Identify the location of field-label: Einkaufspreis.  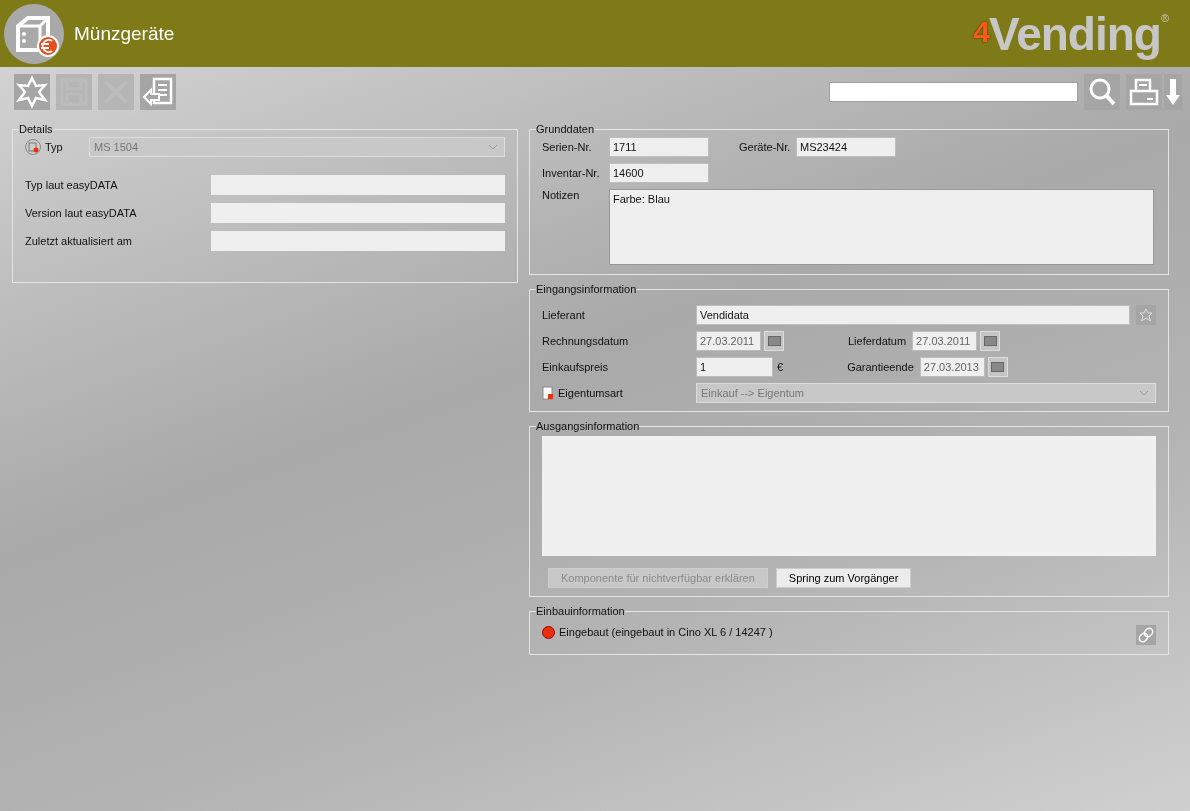
(576, 367).